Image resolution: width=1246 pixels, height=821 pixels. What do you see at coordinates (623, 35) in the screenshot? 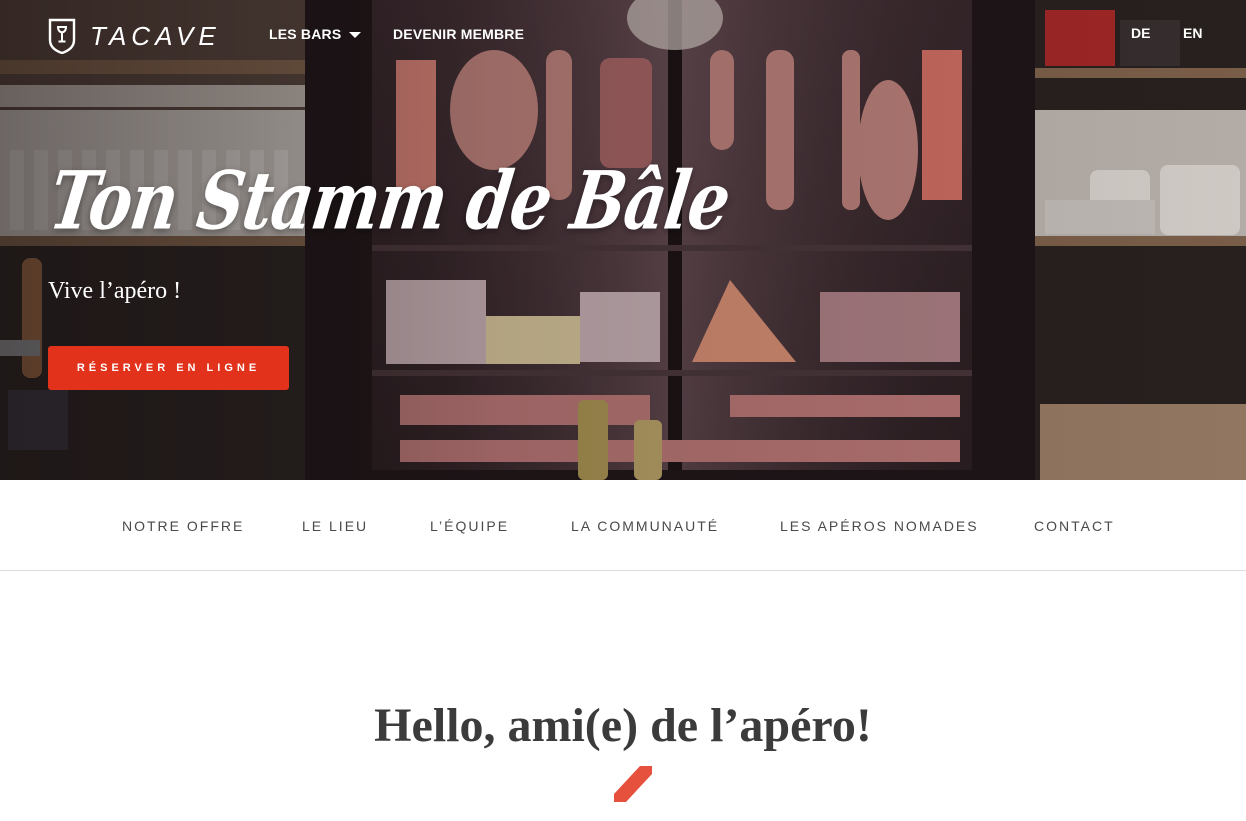
I see `top-navigation: TACAVE LES BARS DEVENIR MEMBRE DE EN` at bounding box center [623, 35].